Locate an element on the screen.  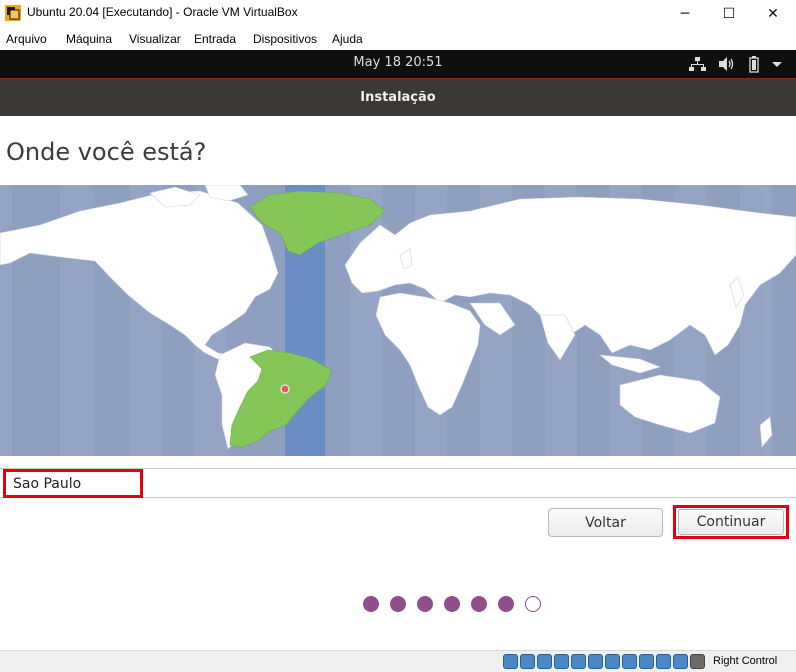
hard-disk-icon is located at coordinates (510, 661).